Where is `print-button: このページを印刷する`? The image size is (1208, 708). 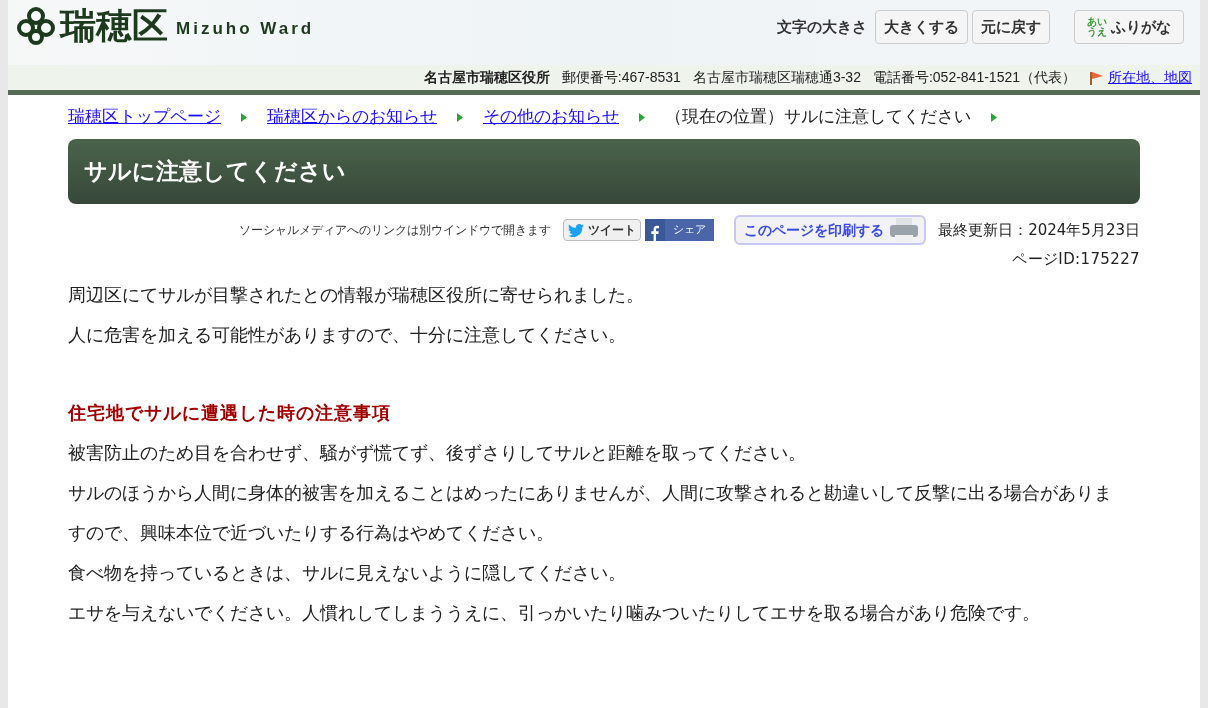
print-button: このページを印刷する is located at coordinates (830, 230).